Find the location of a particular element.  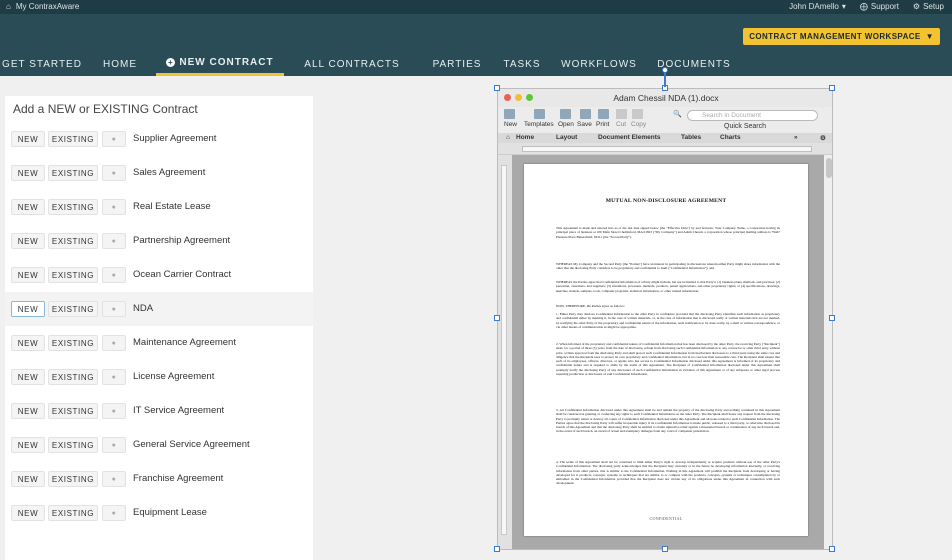

cut-icon is located at coordinates (621, 114).